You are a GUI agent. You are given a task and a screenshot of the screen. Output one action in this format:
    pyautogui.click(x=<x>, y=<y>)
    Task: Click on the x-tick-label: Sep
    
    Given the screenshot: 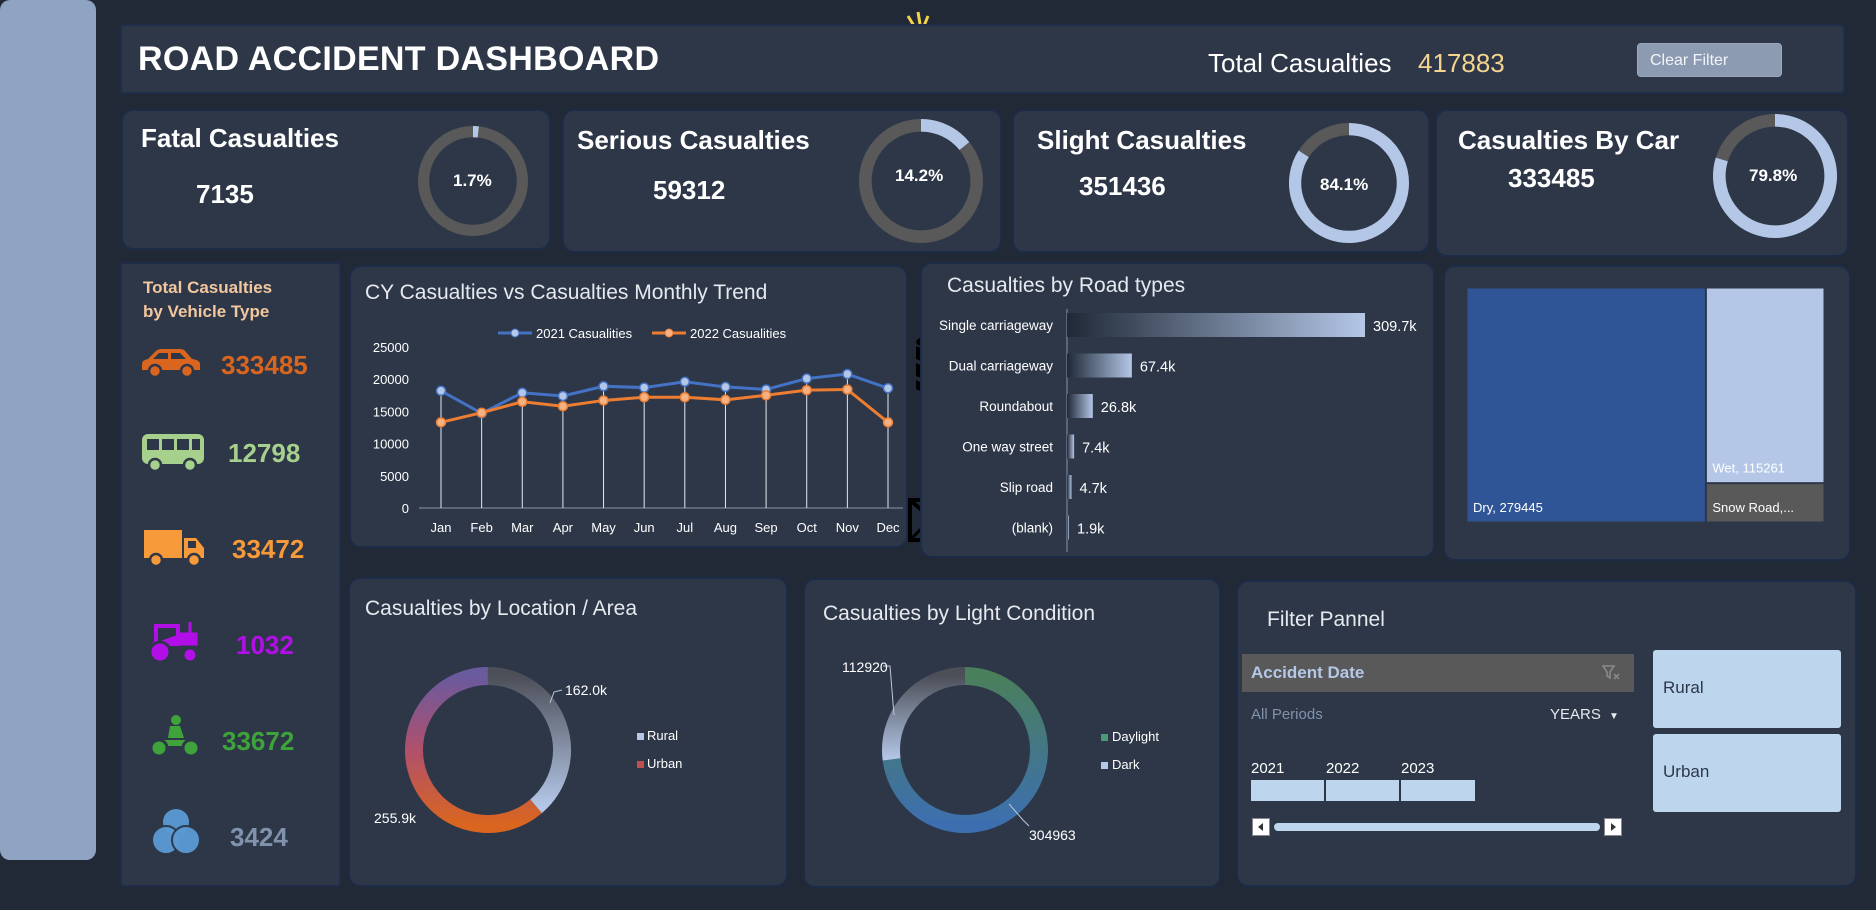 What is the action you would take?
    pyautogui.click(x=766, y=527)
    